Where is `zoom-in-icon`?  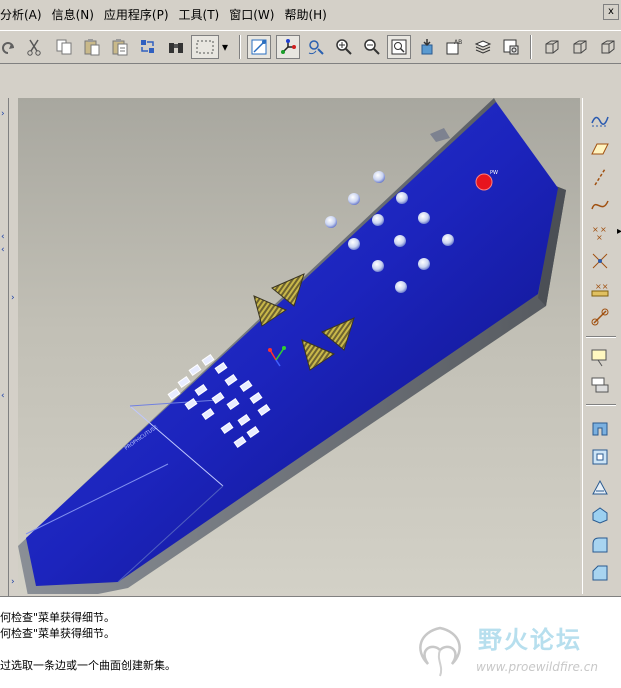 zoom-in-icon is located at coordinates (344, 47).